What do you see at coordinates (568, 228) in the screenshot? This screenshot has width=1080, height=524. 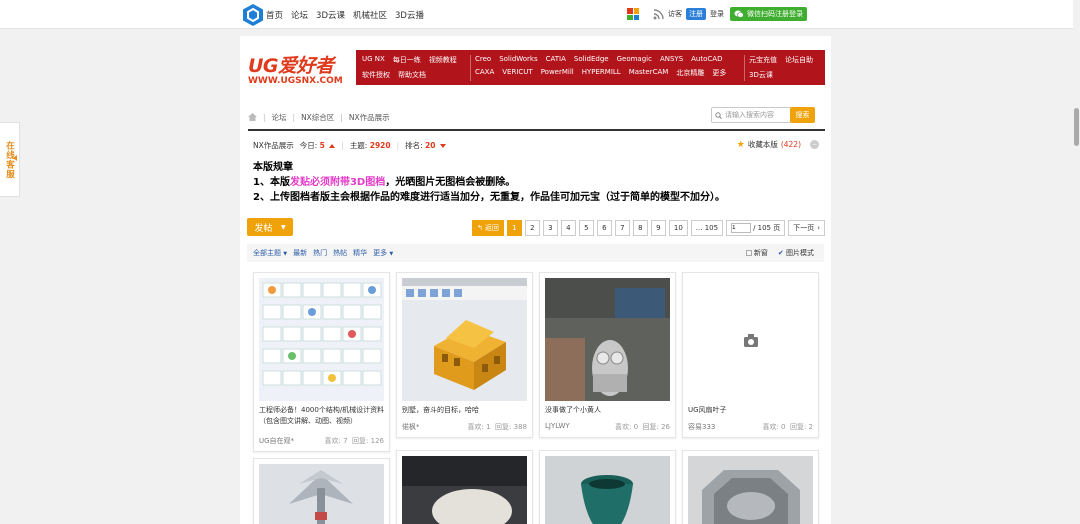 I see `page-4: 4` at bounding box center [568, 228].